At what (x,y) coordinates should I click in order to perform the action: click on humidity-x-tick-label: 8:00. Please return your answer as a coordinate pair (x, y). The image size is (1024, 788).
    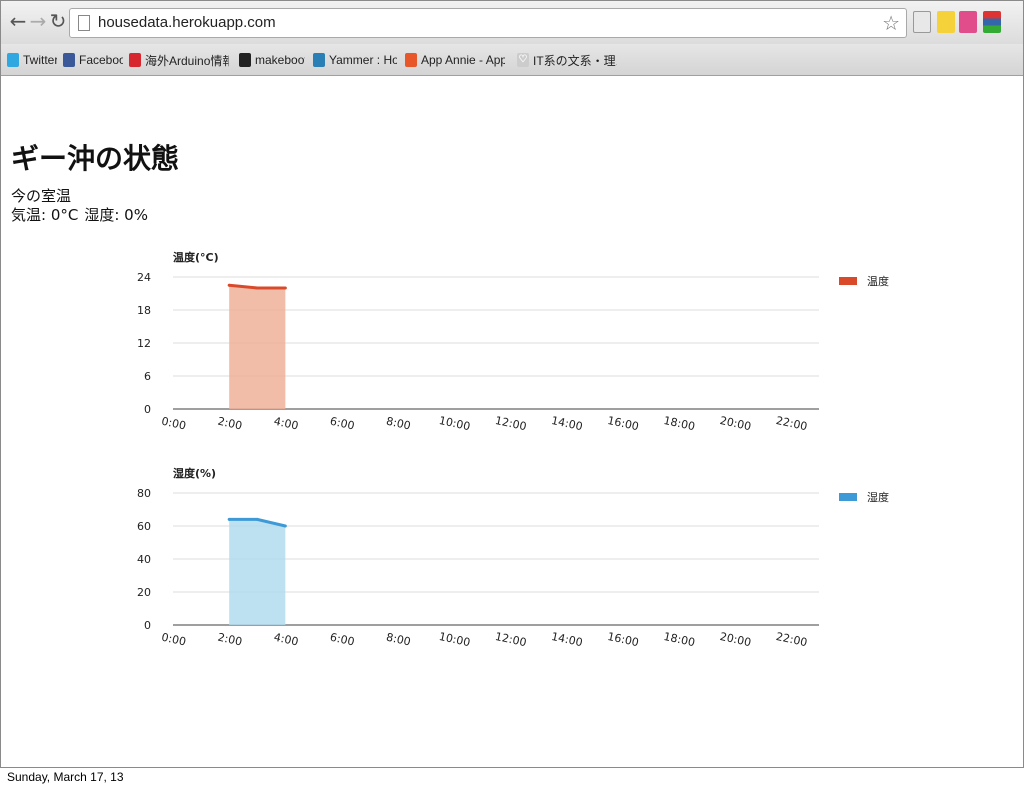
    Looking at the image, I should click on (398, 640).